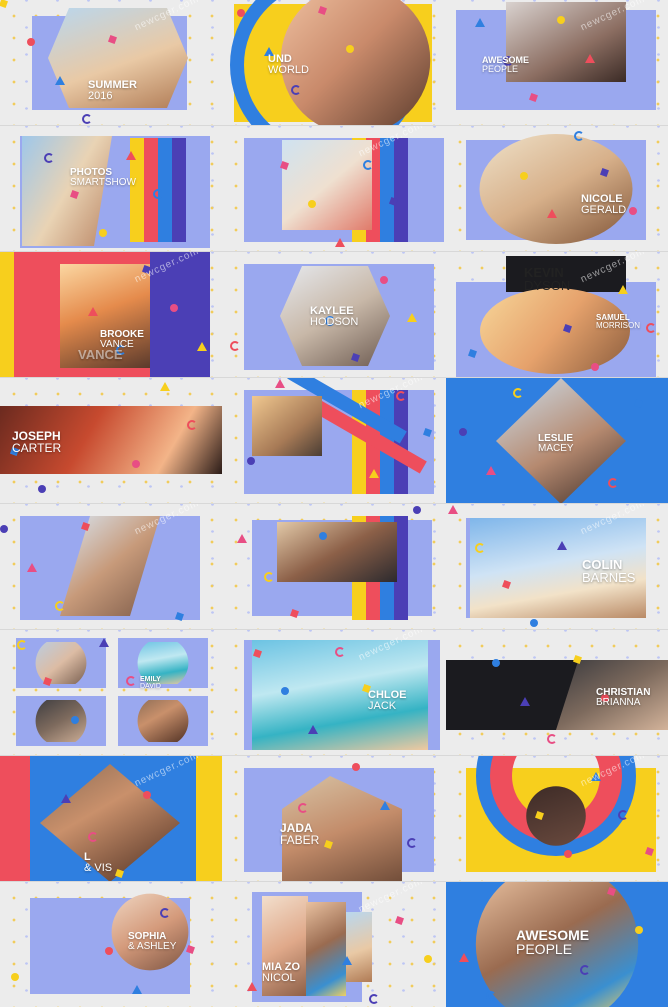  What do you see at coordinates (111, 63) in the screenshot?
I see `slide-thumbnail: SUMMER 2016 newcger.com` at bounding box center [111, 63].